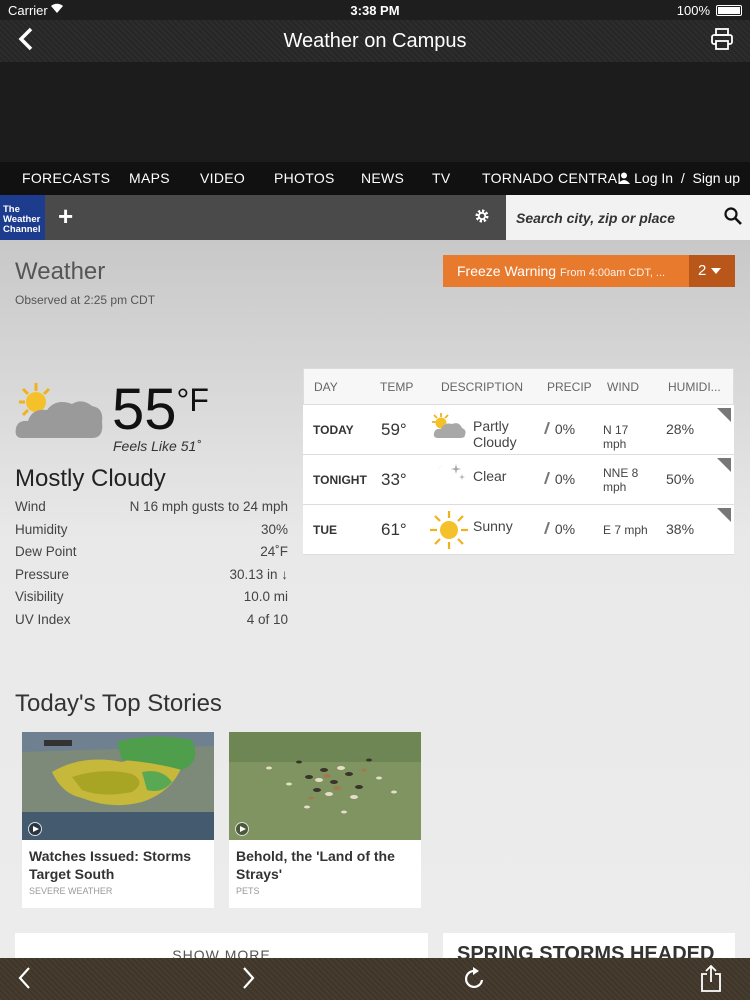  Describe the element at coordinates (326, 387) in the screenshot. I see `header-day: DAY` at that location.